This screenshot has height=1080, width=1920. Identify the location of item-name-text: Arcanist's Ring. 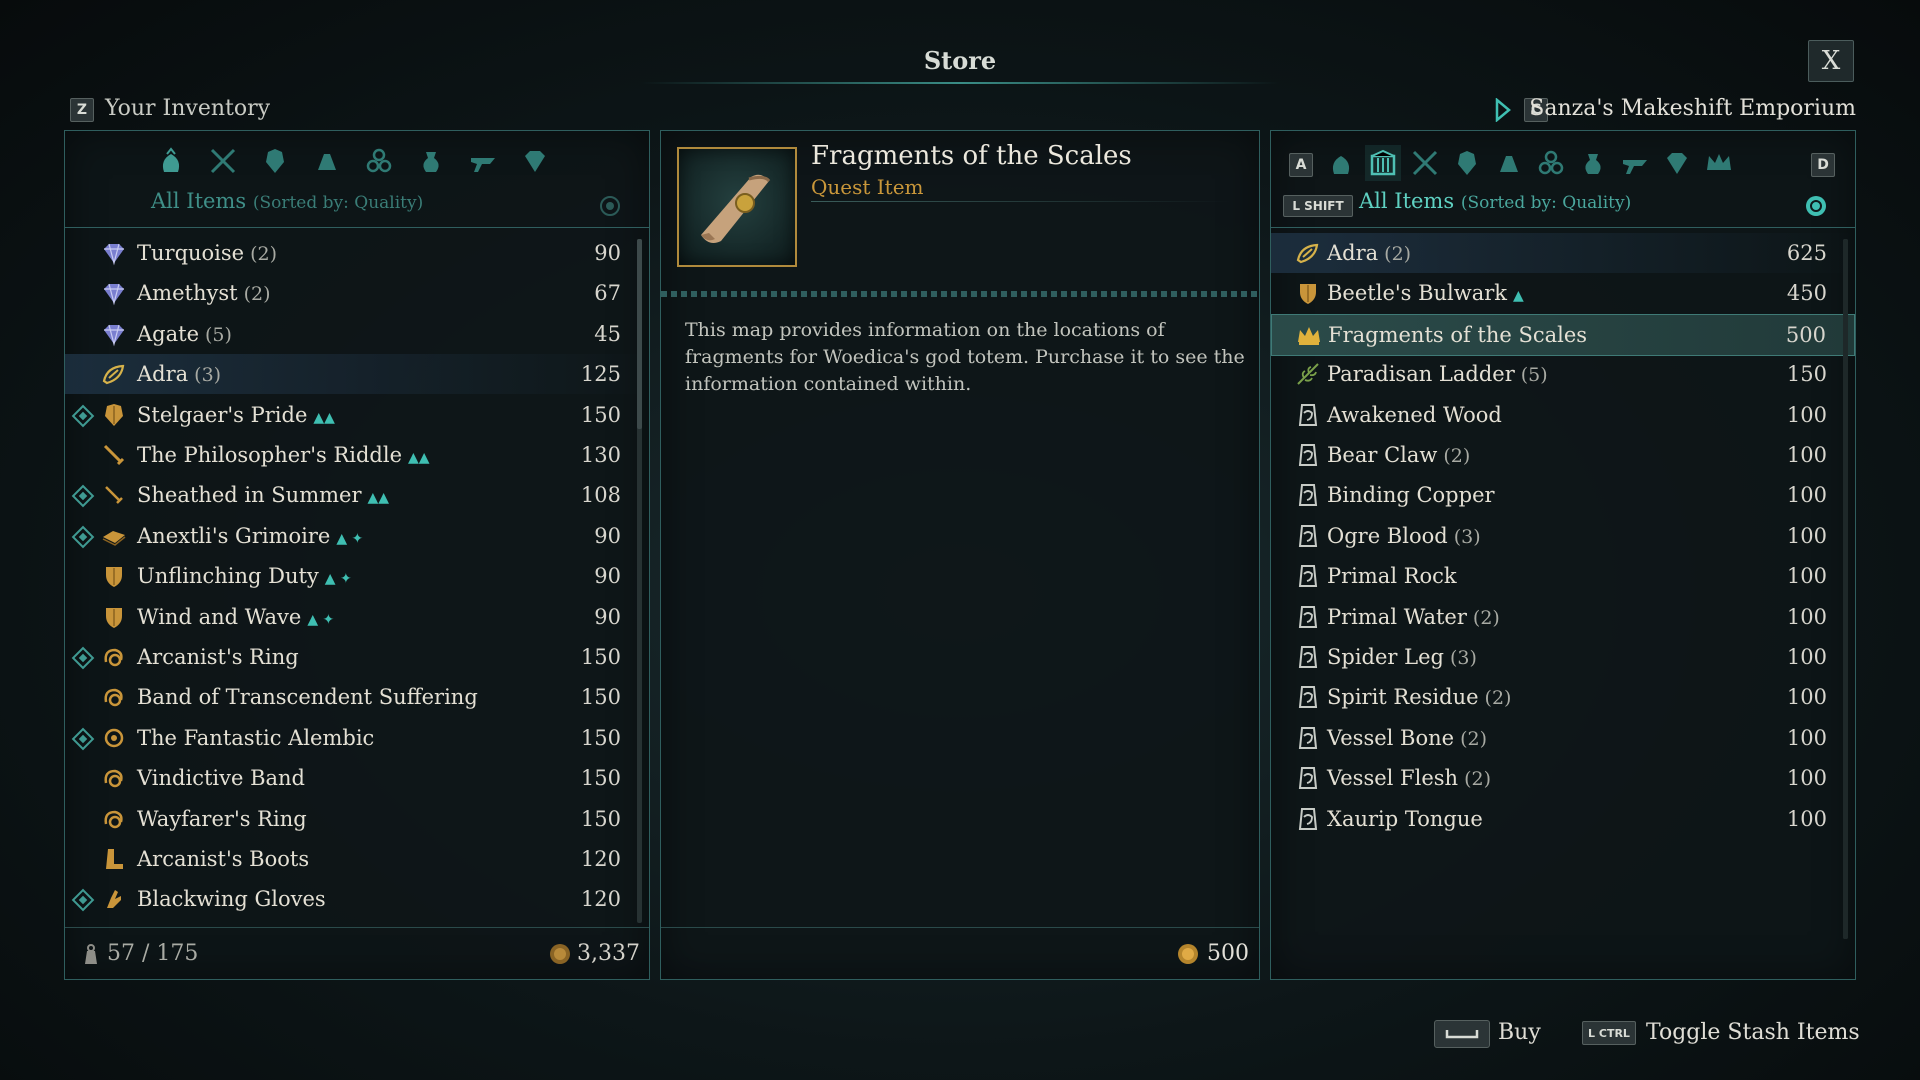
(218, 657).